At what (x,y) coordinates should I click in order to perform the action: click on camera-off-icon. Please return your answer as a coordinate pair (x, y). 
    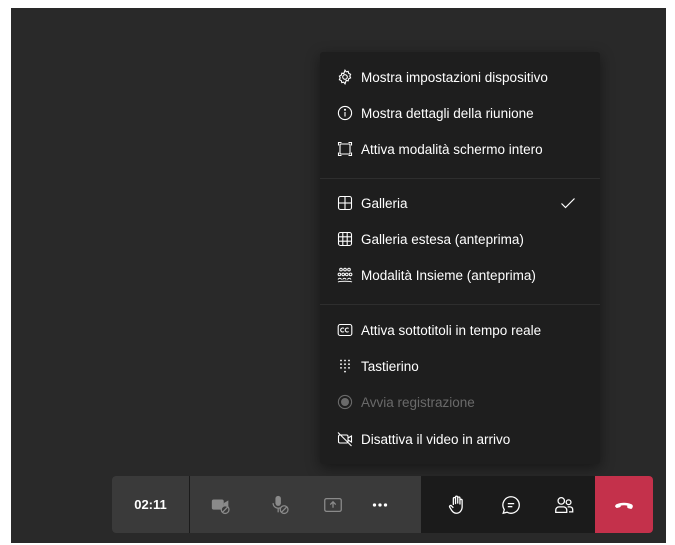
    Looking at the image, I should click on (220, 506).